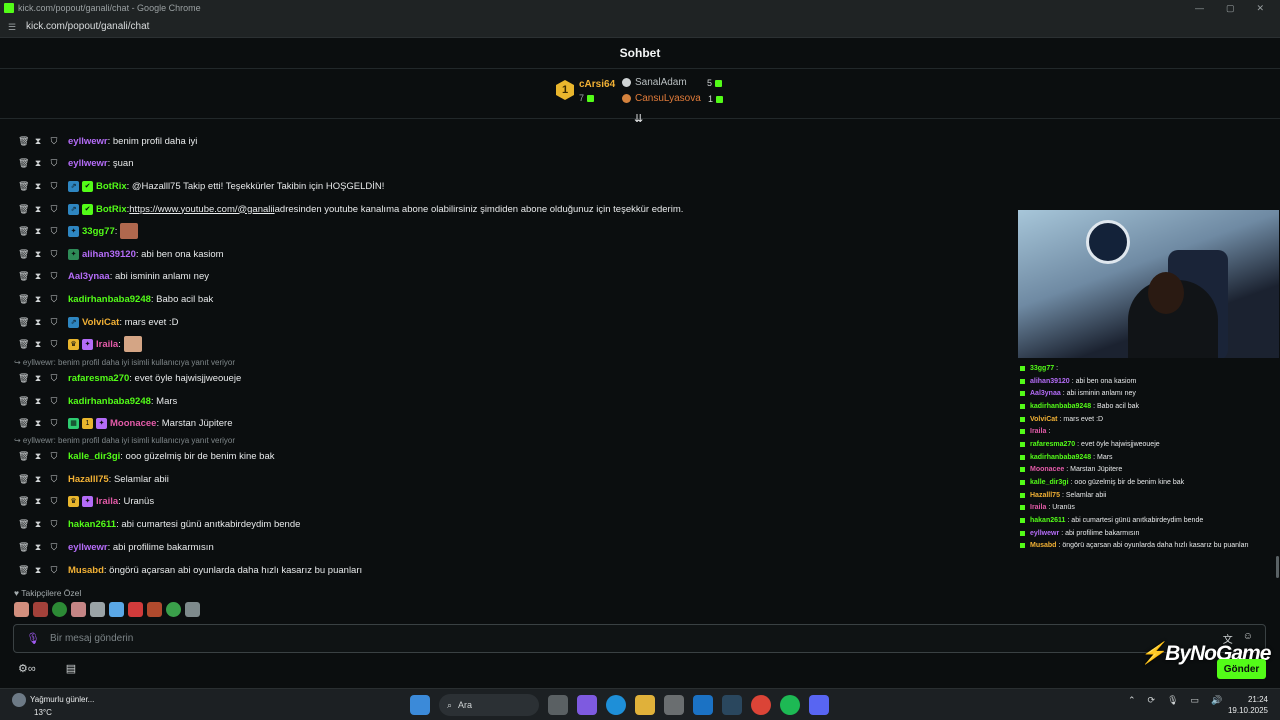 The width and height of the screenshot is (1280, 720). What do you see at coordinates (97, 401) in the screenshot?
I see `chat-message: 🗑 ⧗ ⛉ kadirhanbaba9248: Mars` at bounding box center [97, 401].